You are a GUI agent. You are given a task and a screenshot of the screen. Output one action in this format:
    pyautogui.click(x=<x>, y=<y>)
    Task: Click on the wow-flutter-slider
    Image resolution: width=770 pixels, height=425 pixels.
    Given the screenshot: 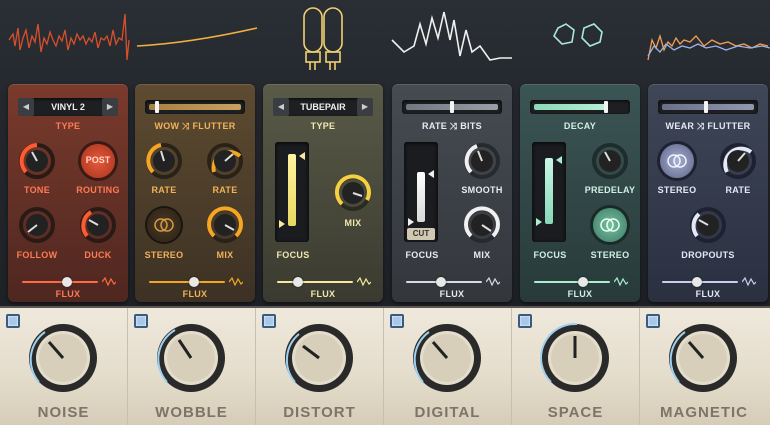 What is the action you would take?
    pyautogui.click(x=195, y=107)
    